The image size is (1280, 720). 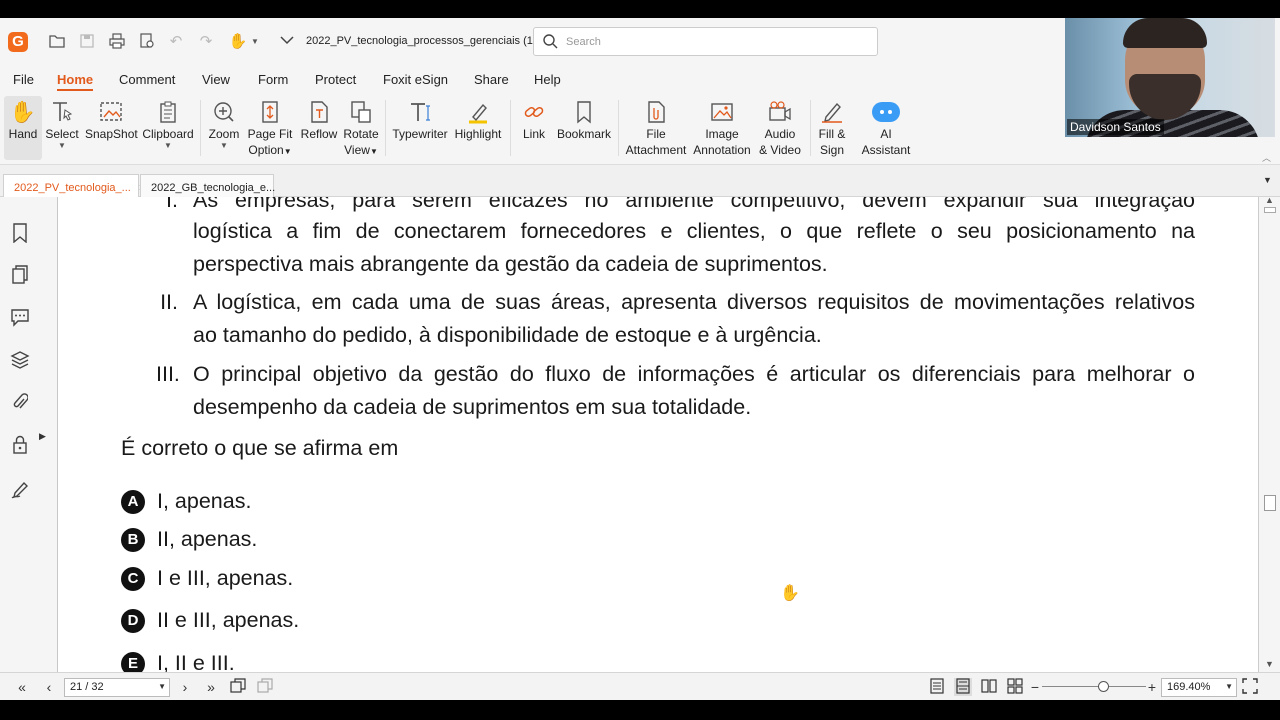 I want to click on select-tool-button: Select ▼, so click(x=62, y=128).